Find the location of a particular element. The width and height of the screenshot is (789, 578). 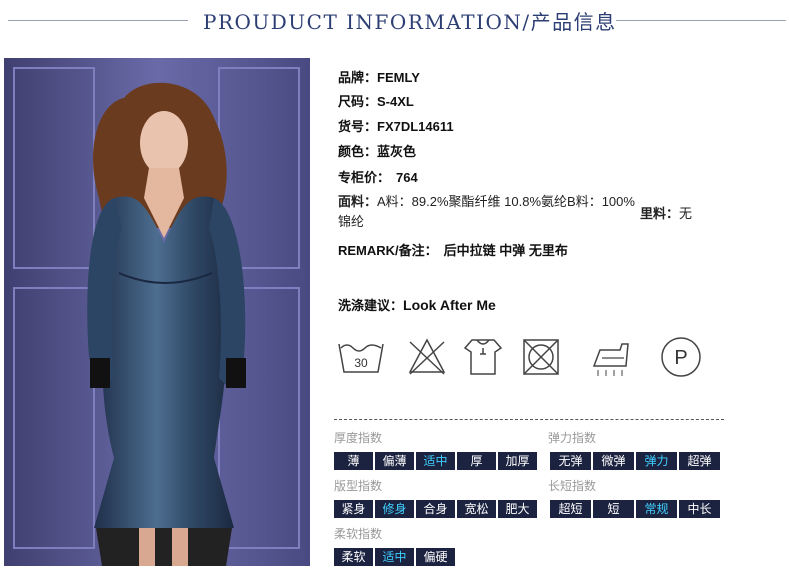

lining-text: 里料：无 is located at coordinates (666, 212).